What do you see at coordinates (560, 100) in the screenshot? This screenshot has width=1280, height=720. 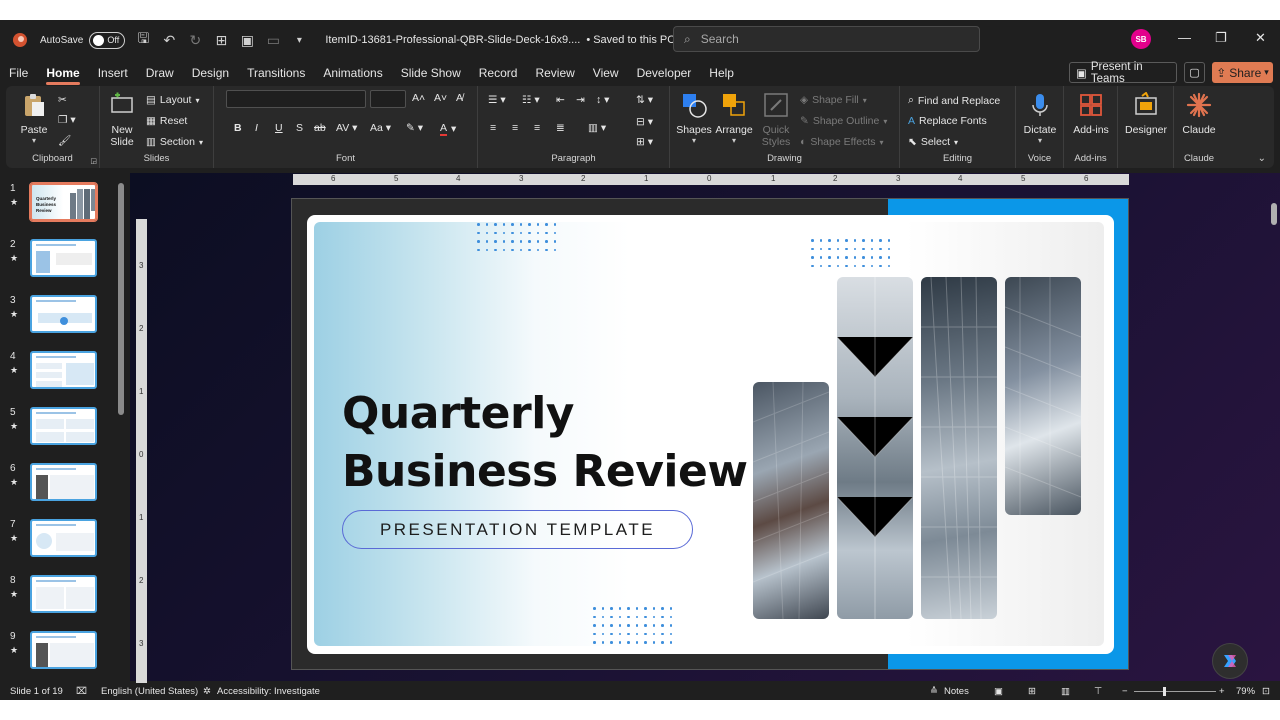 I see `decrease-indent-icon: ⇤` at bounding box center [560, 100].